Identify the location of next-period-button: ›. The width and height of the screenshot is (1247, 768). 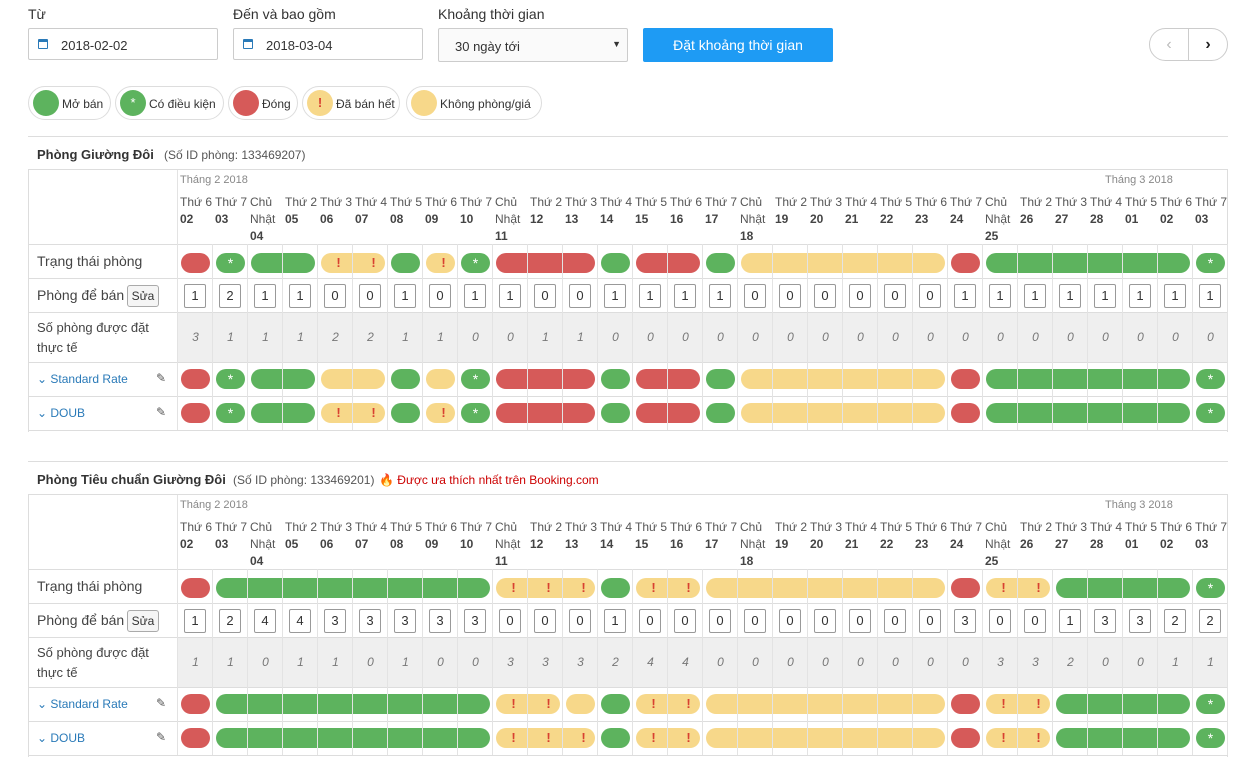
(1208, 44).